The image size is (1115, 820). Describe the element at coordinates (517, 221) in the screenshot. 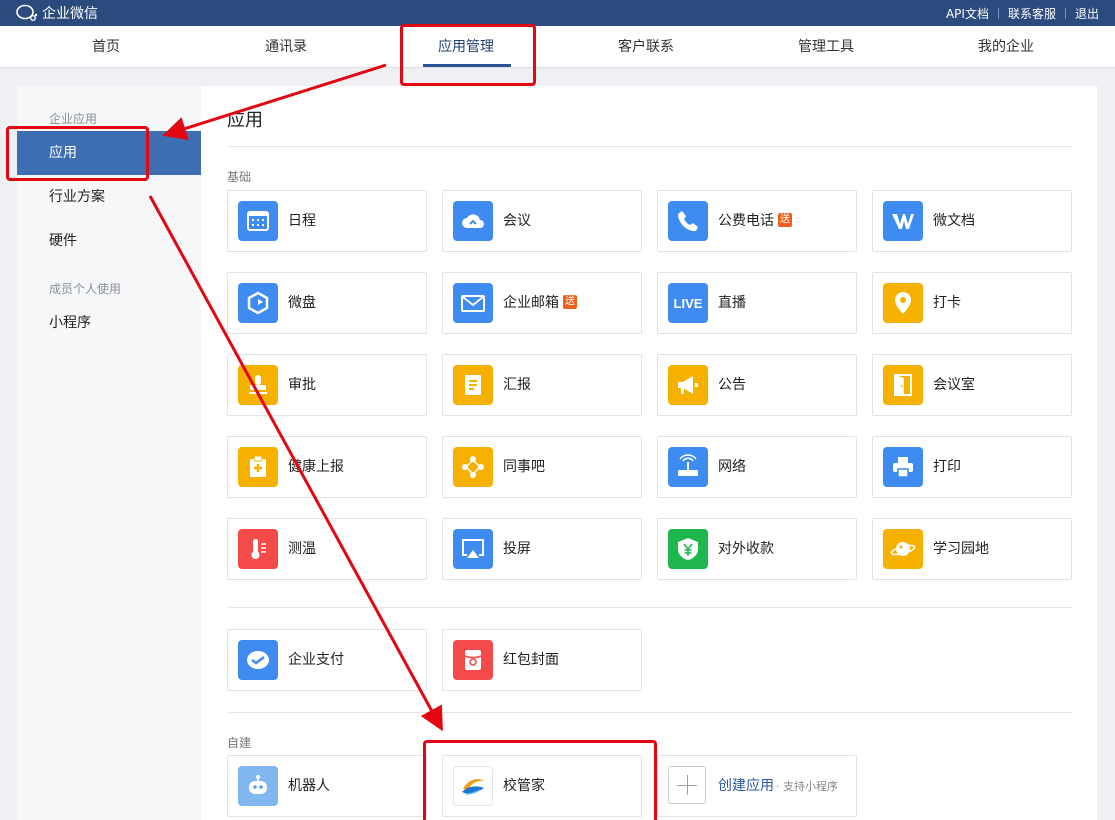

I see `app-label: 会议` at that location.